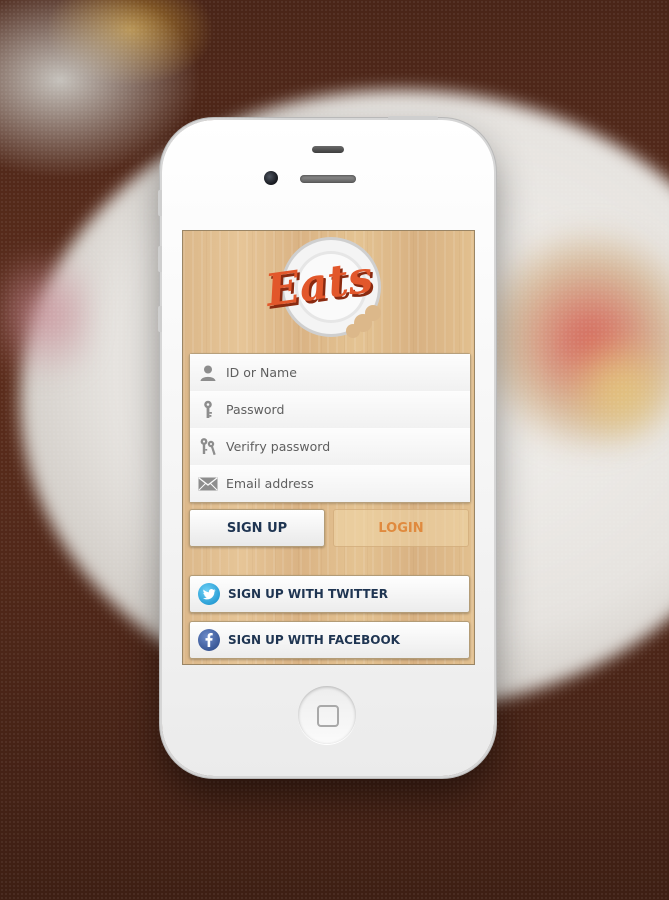 The image size is (669, 900). I want to click on keys-icon, so click(208, 447).